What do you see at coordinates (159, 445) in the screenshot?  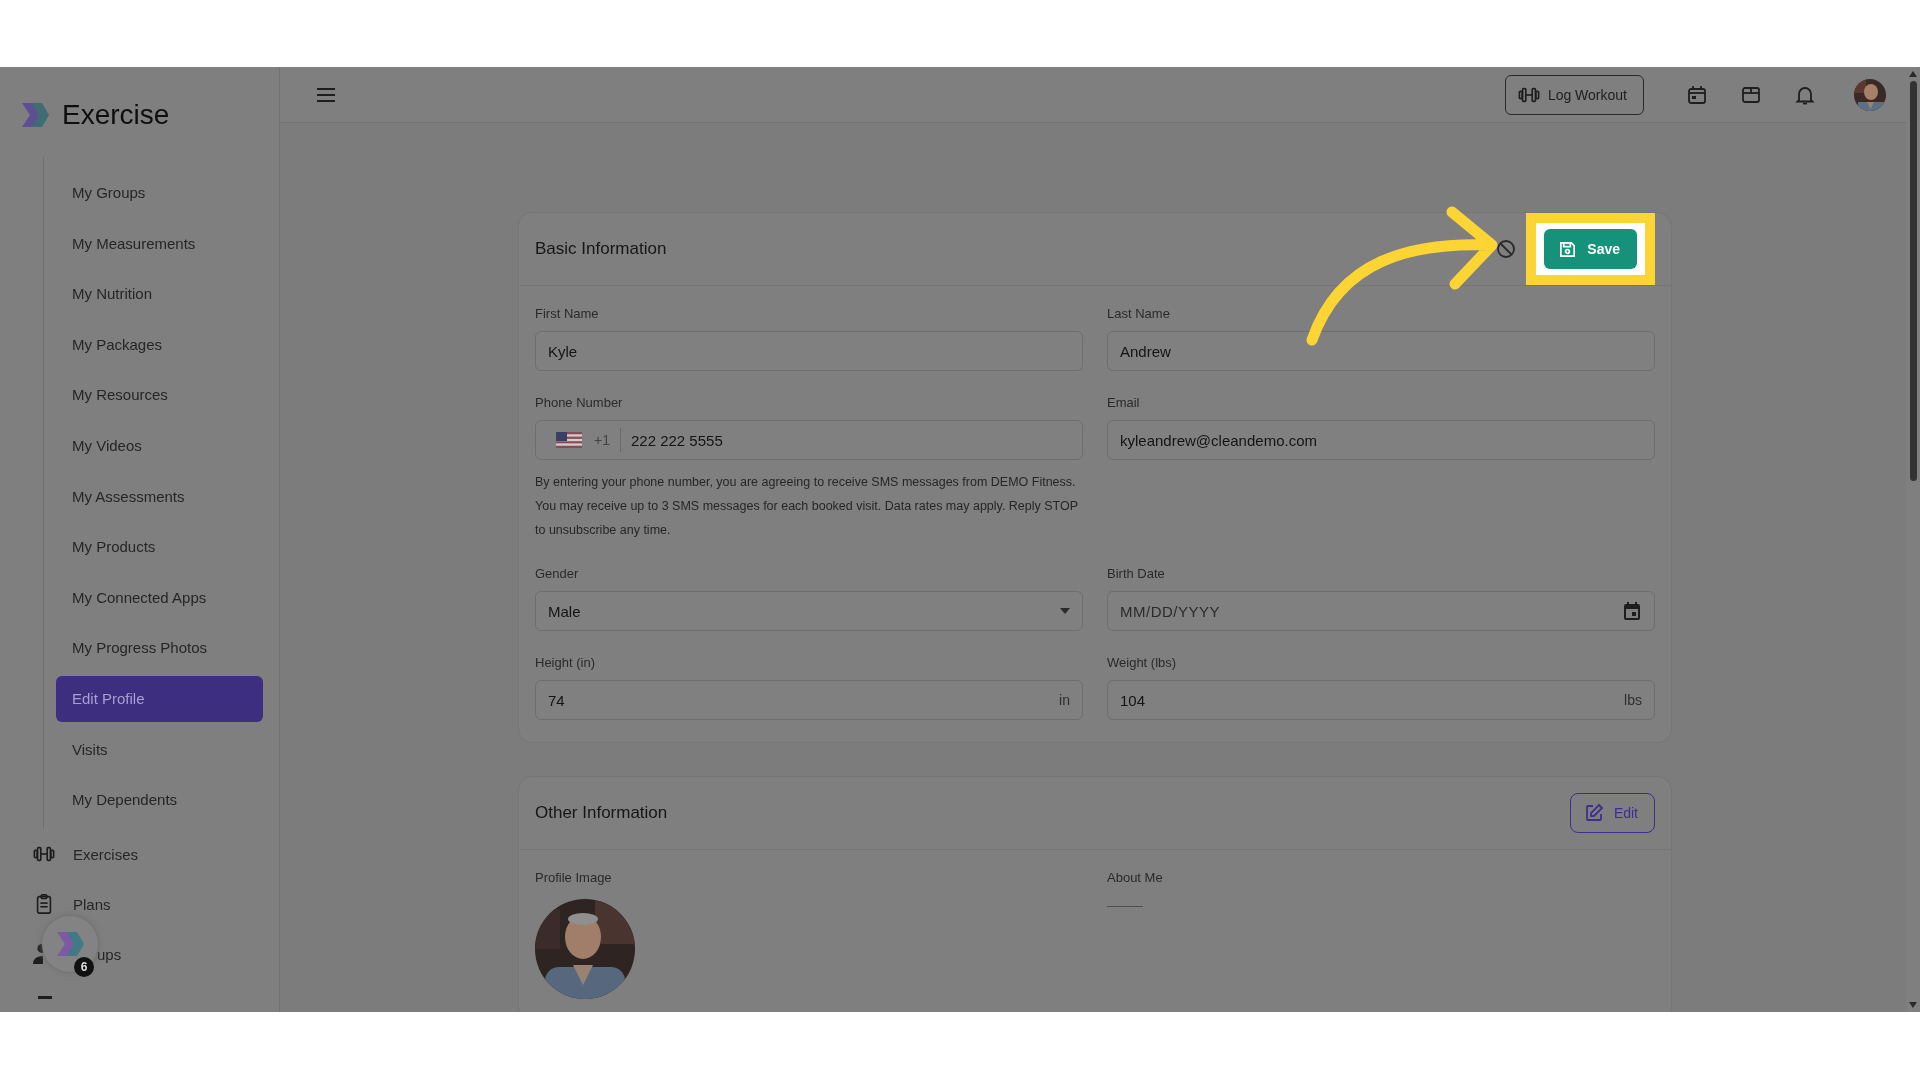 I see `sidebar-item: My Videos` at bounding box center [159, 445].